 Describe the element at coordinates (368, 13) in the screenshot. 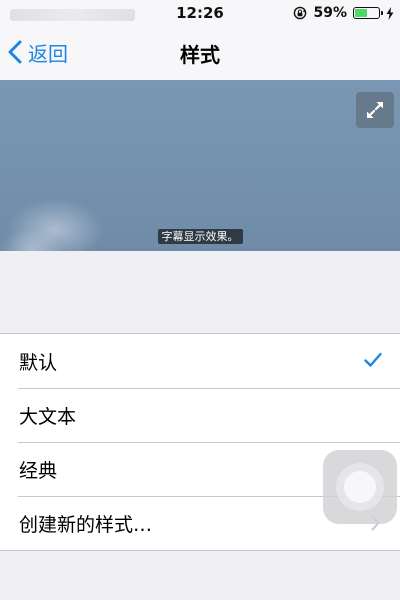

I see `battery-icon` at that location.